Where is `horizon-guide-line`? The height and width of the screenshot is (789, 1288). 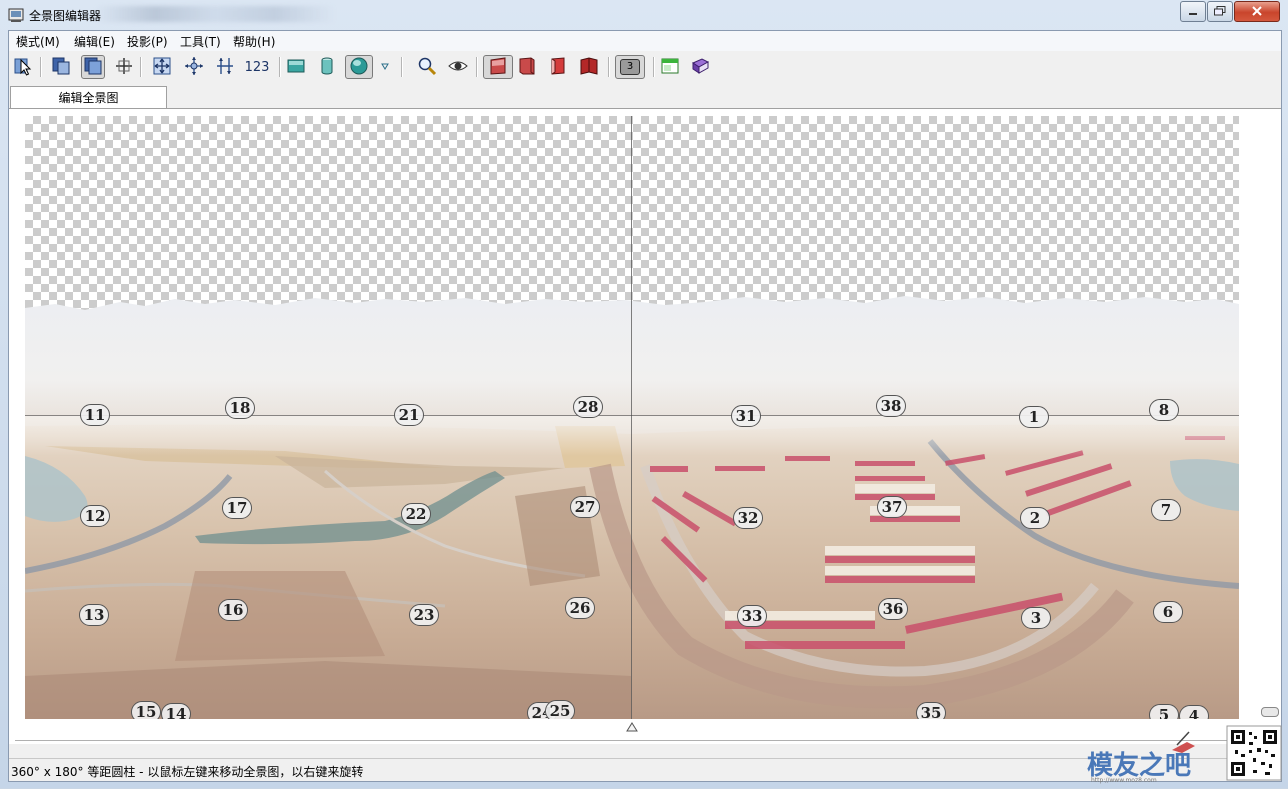 horizon-guide-line is located at coordinates (632, 415).